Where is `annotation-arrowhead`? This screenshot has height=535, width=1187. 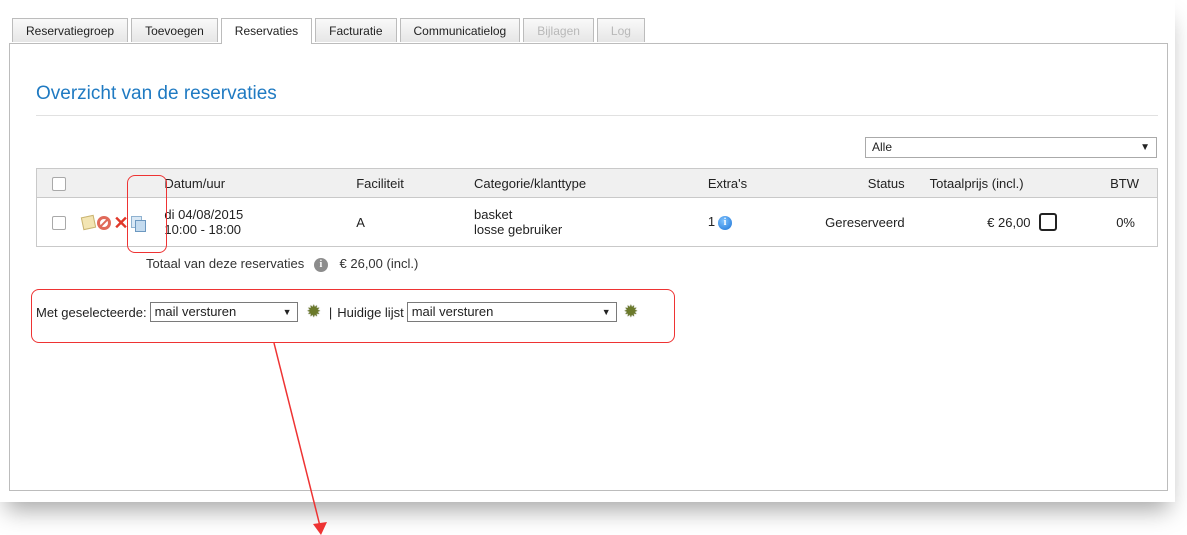
annotation-arrowhead is located at coordinates (320, 528).